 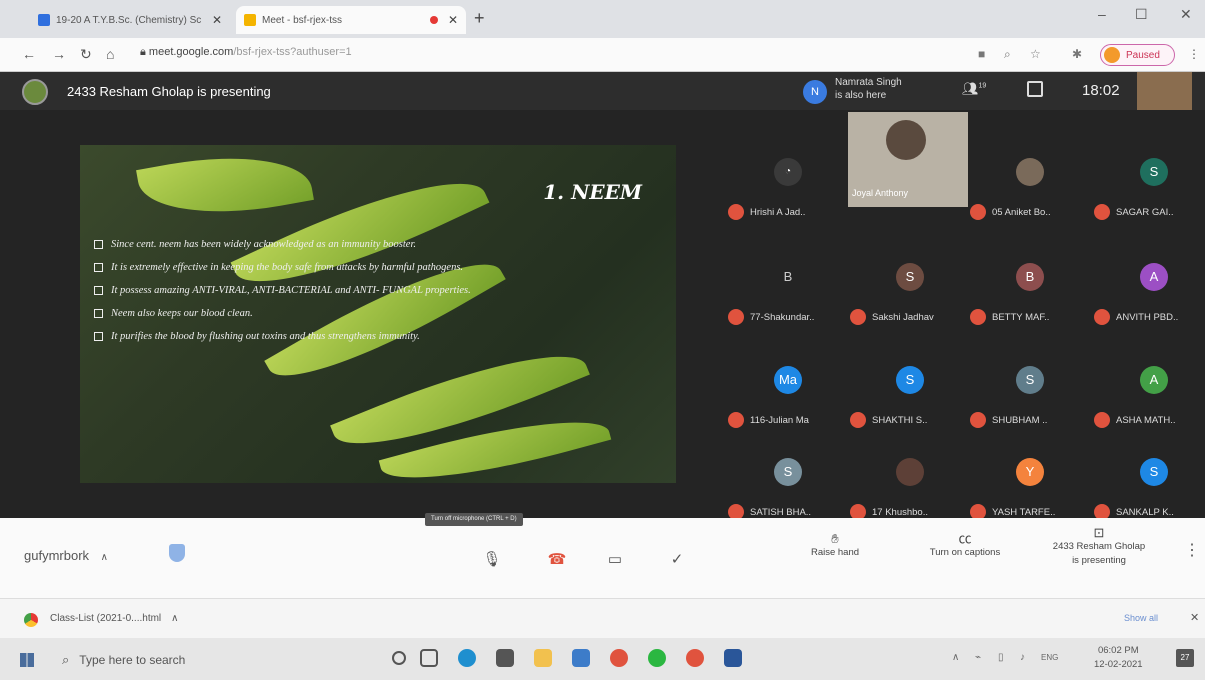 I want to click on tray-chevron-icon: ∧, so click(x=955, y=657).